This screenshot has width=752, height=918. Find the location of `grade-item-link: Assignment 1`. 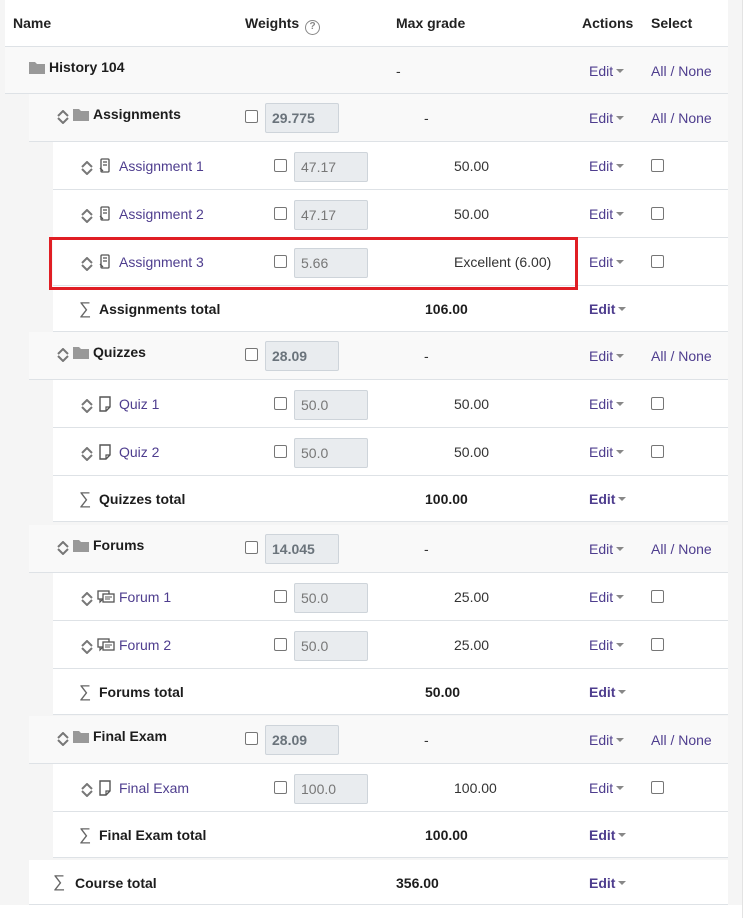

grade-item-link: Assignment 1 is located at coordinates (161, 166).